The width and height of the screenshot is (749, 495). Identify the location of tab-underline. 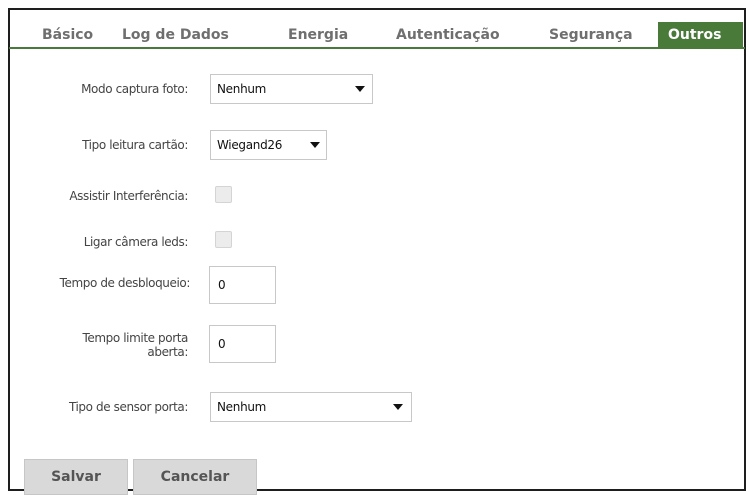
(377, 48).